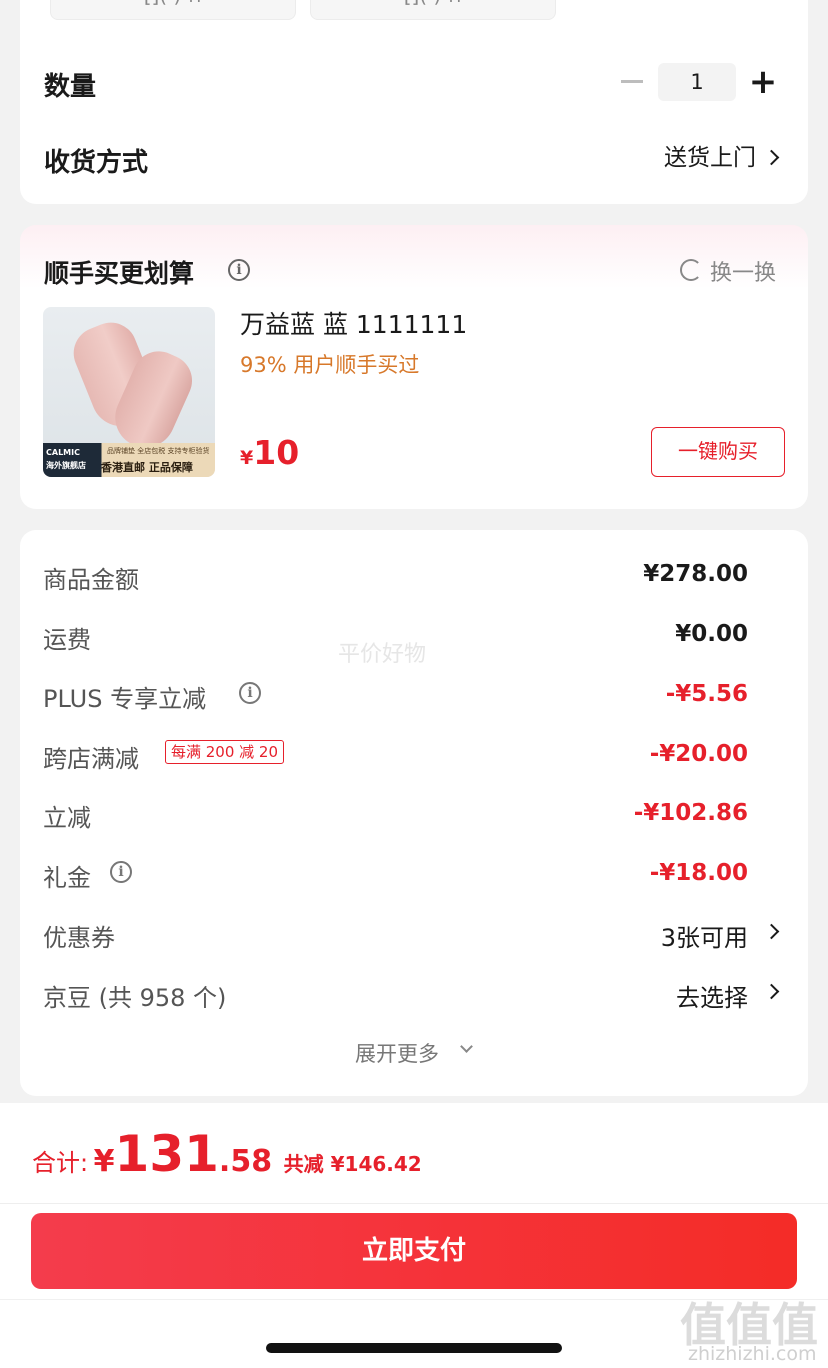  Describe the element at coordinates (752, 1354) in the screenshot. I see `watermark-url: zhizhizhi.com` at that location.